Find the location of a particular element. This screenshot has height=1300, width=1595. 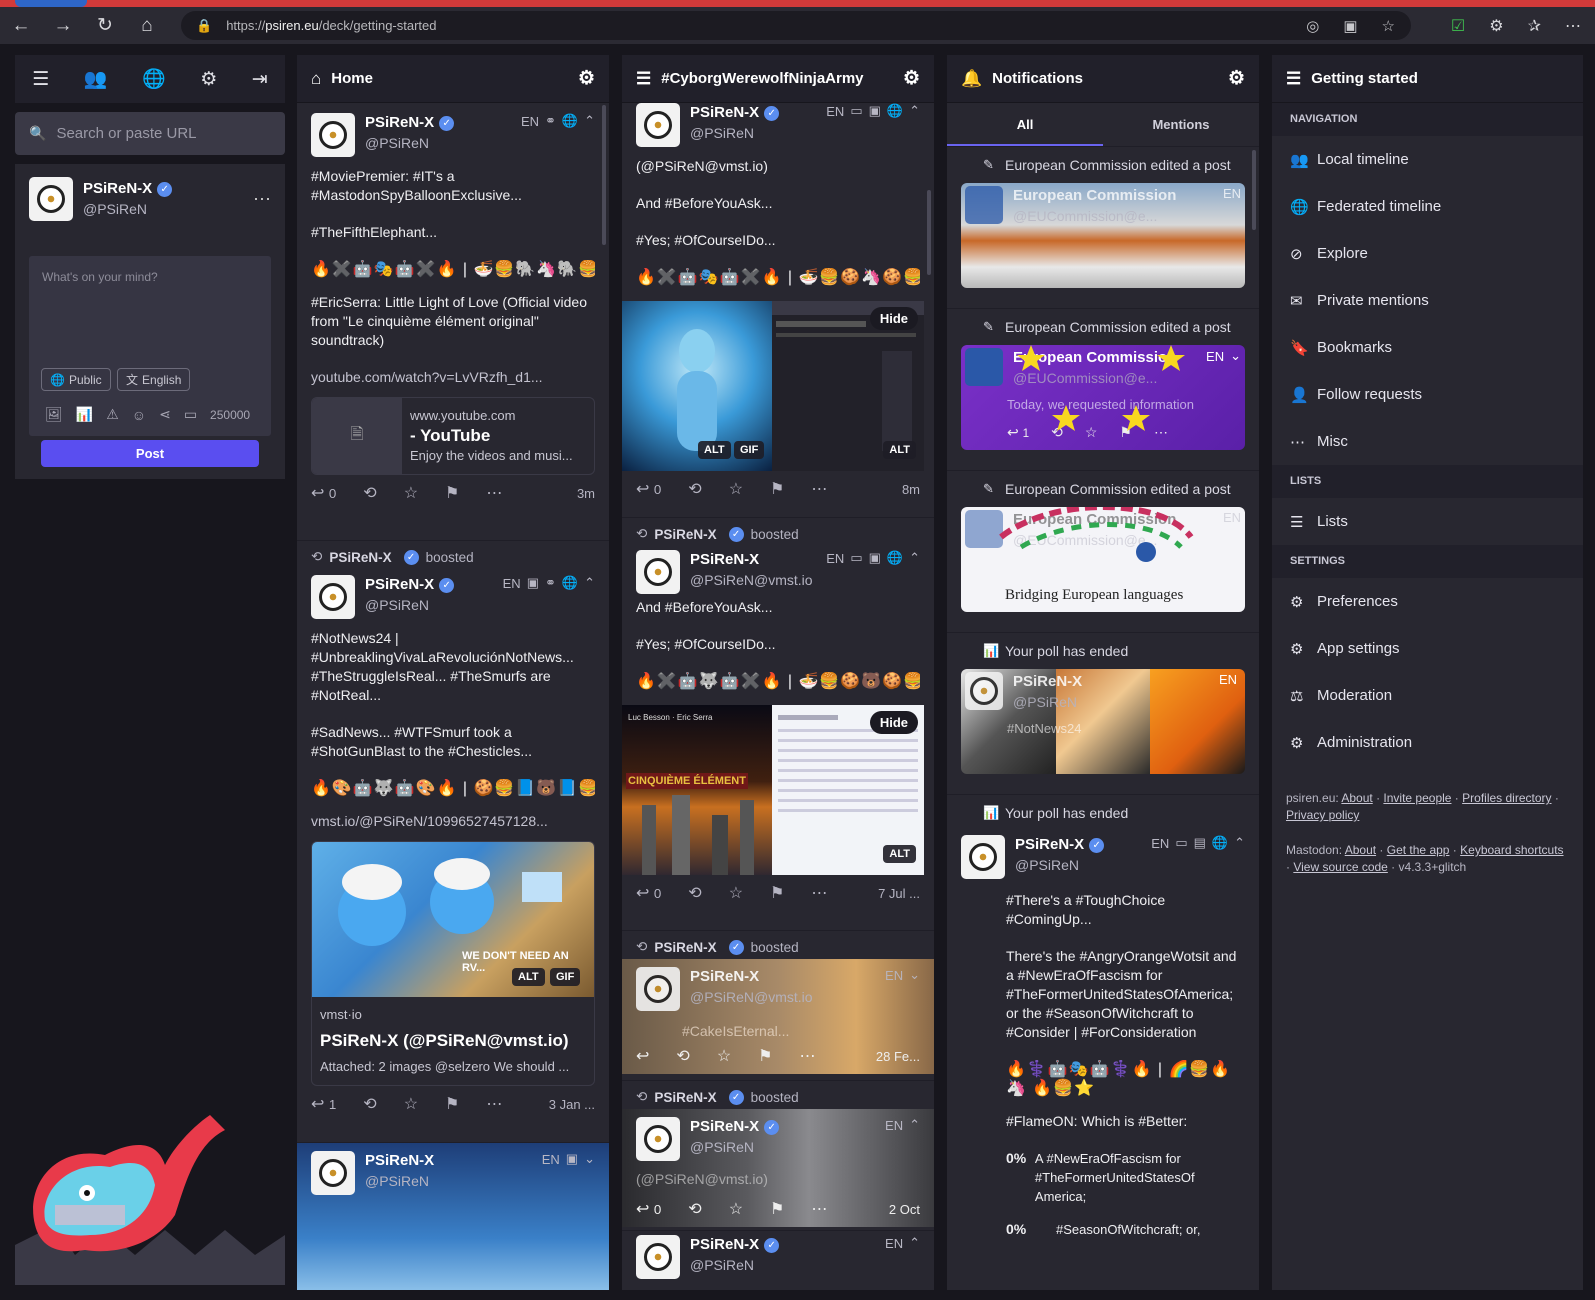

profiles-link: Profiles directory is located at coordinates (1506, 798).